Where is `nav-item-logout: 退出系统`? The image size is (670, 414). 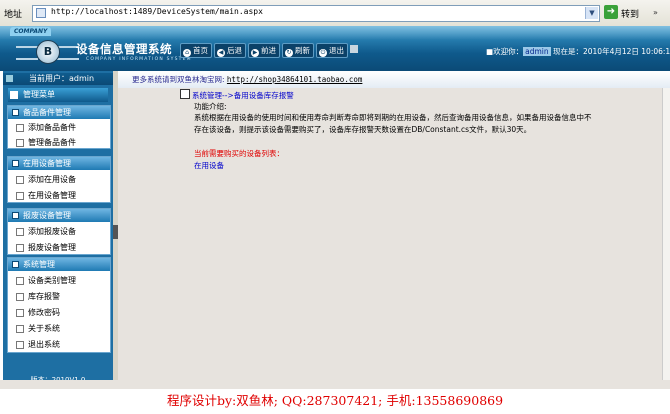
nav-item-logout: 退出系统 is located at coordinates (59, 344).